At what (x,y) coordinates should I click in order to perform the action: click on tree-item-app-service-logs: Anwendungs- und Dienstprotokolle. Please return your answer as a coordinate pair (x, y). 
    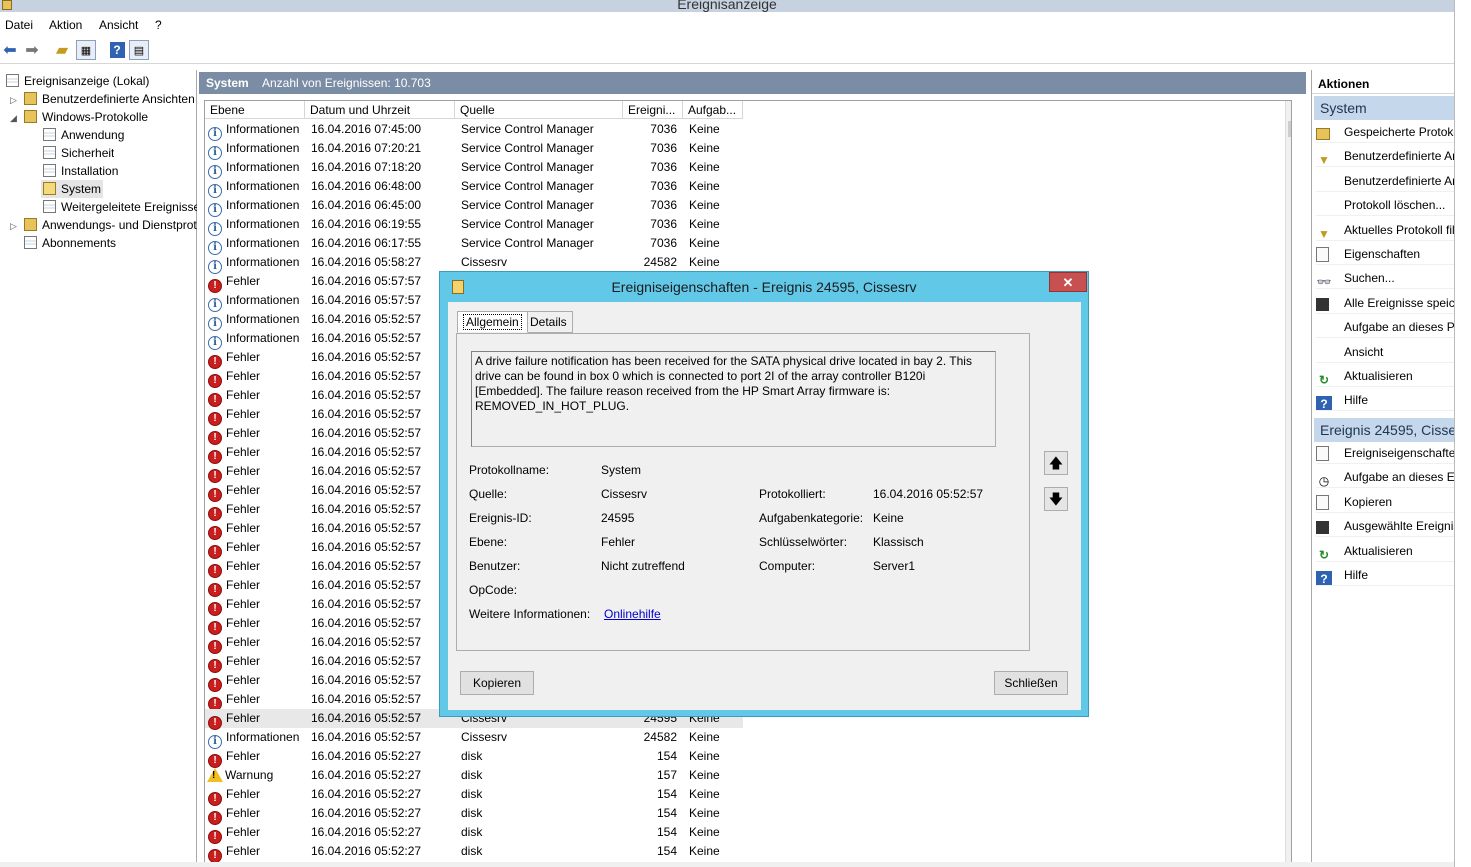
    Looking at the image, I should click on (110, 225).